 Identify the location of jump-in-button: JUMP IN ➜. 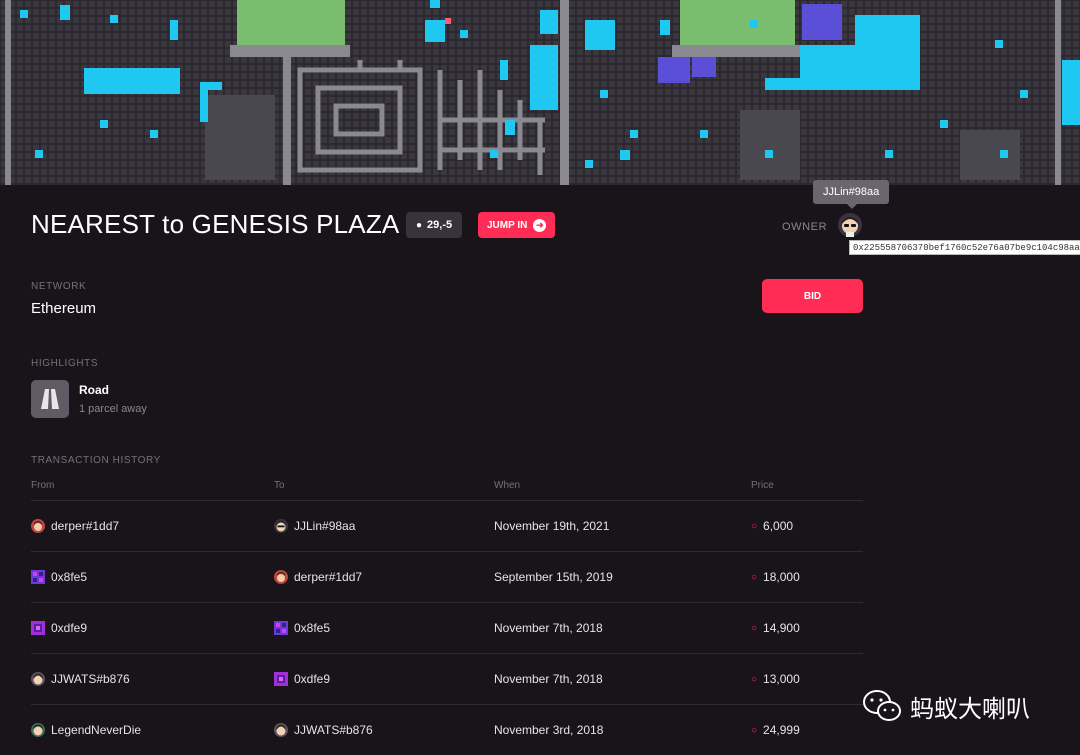
(517, 225).